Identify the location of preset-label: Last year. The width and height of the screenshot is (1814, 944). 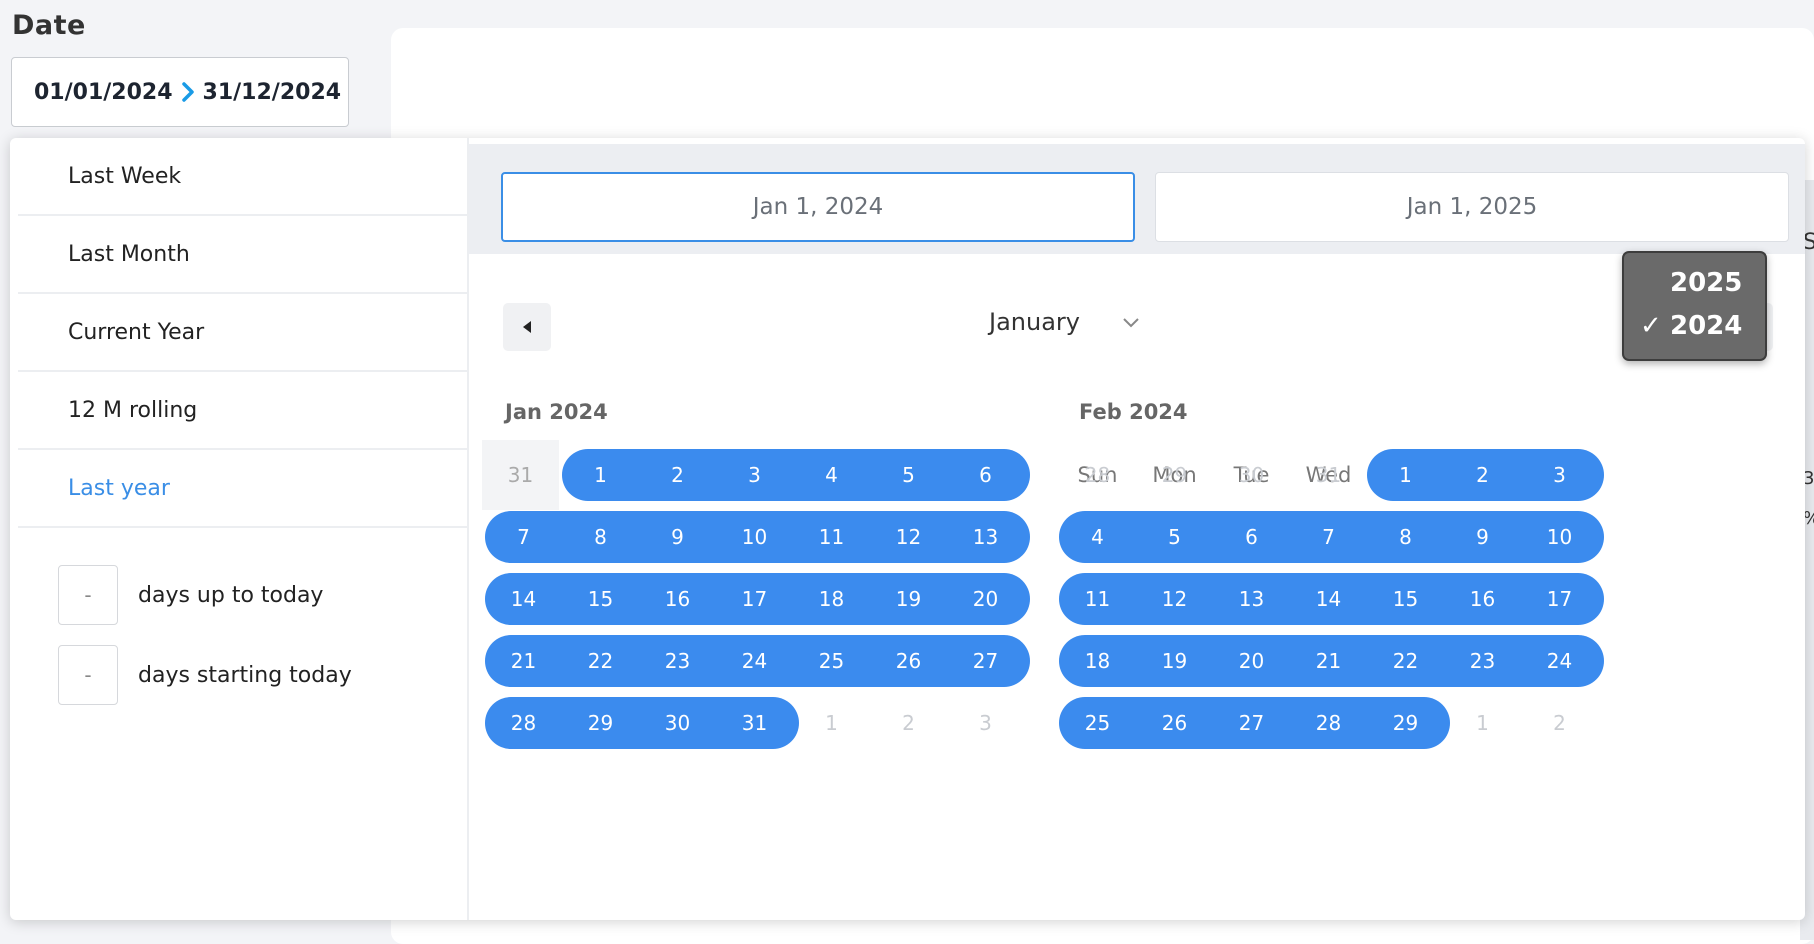
(119, 488).